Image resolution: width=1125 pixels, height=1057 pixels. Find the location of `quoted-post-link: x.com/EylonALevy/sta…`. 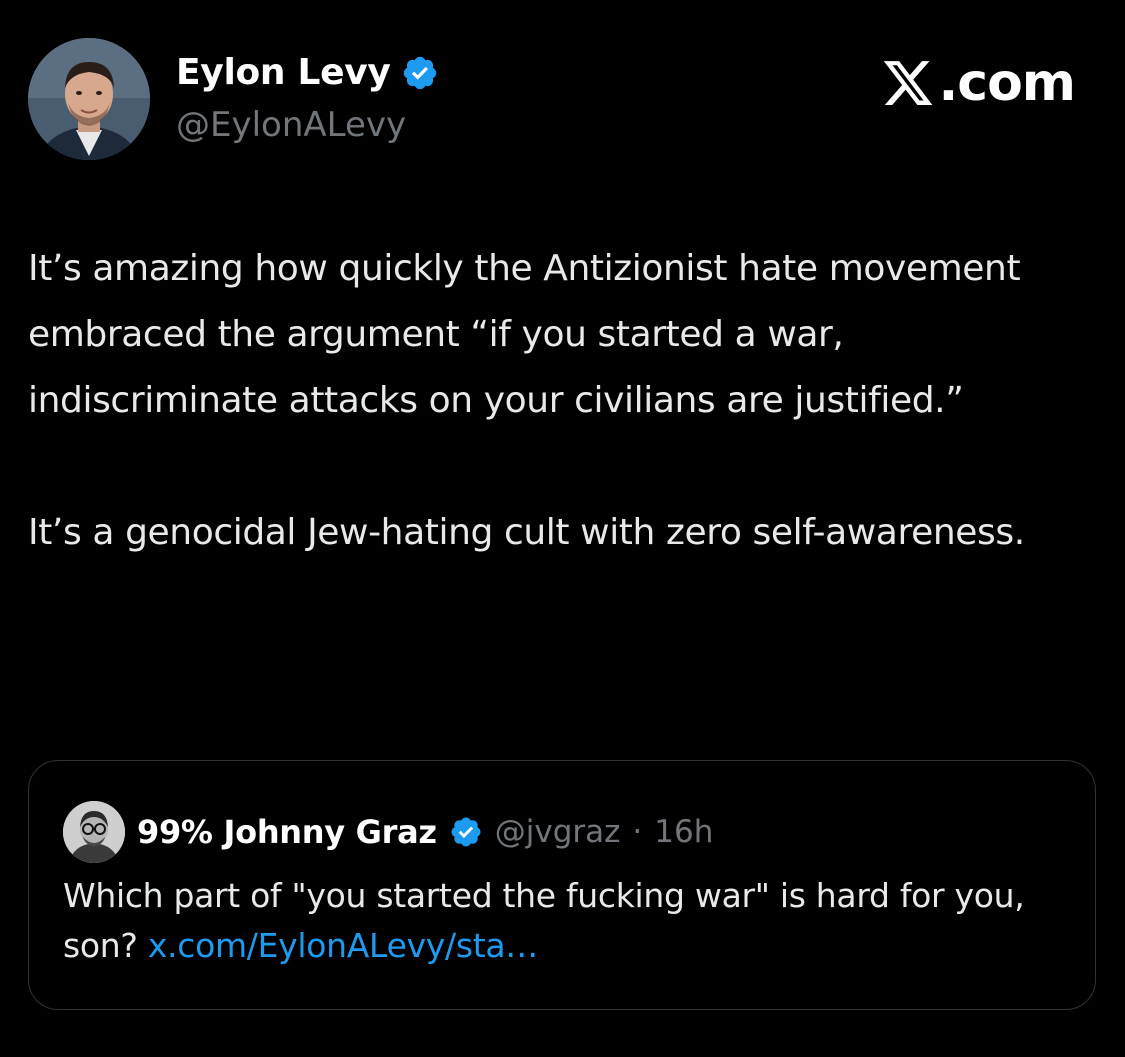

quoted-post-link: x.com/EylonALevy/sta… is located at coordinates (343, 945).